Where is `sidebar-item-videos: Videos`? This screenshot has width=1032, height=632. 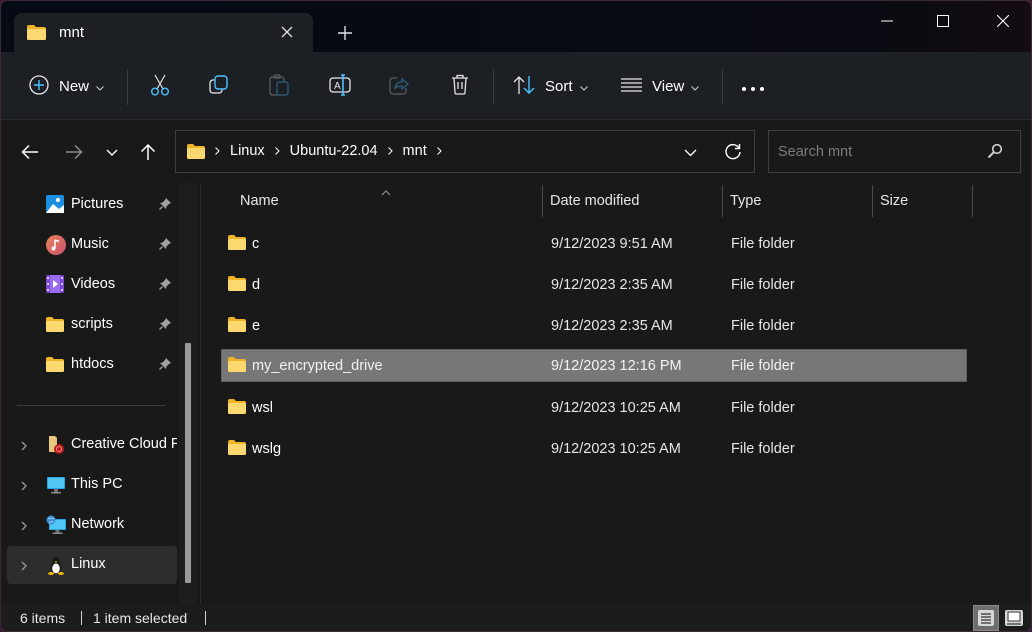
sidebar-item-videos: Videos is located at coordinates (92, 285).